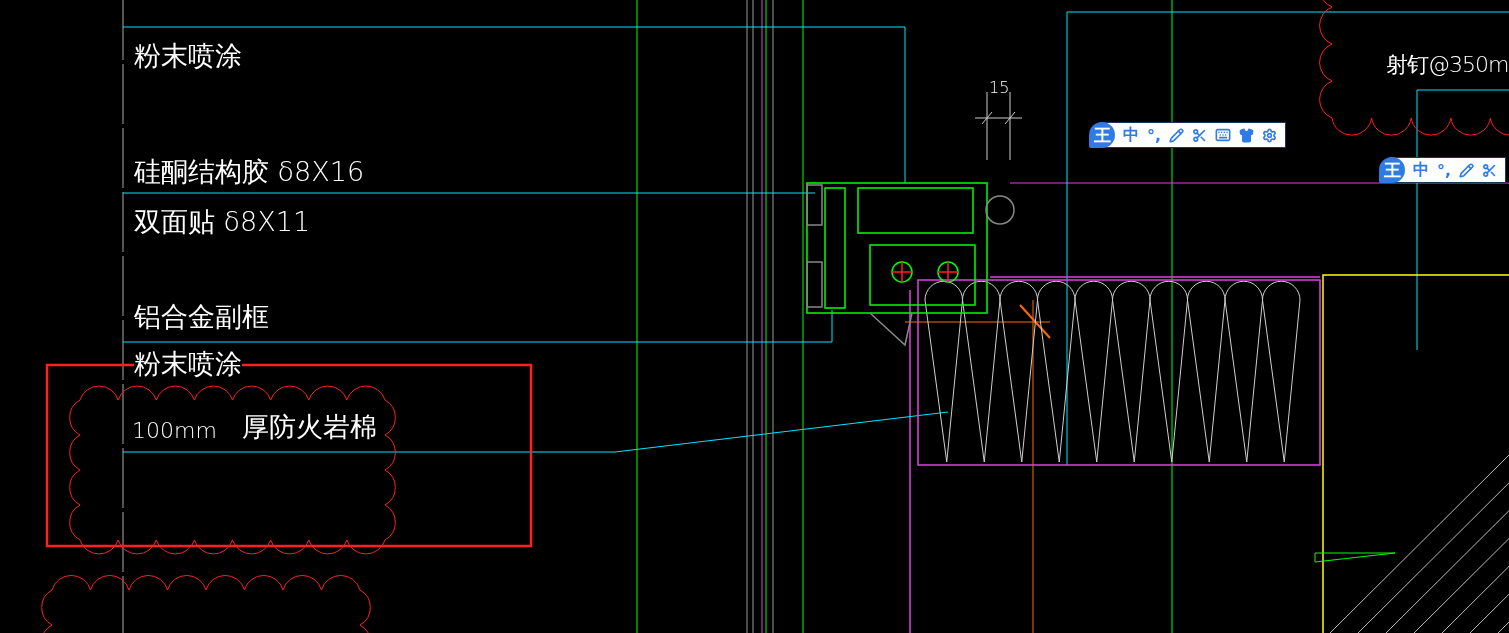 This screenshot has width=1509, height=633. Describe the element at coordinates (249, 171) in the screenshot. I see `annotation-text: 硅酮结构胶 δ8X16` at that location.